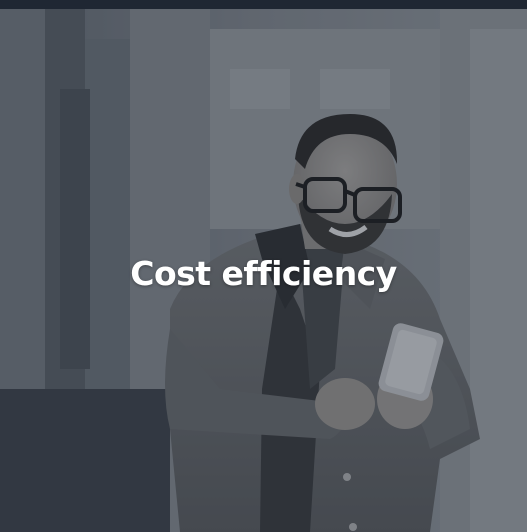  I want to click on card-title: Cost efficiency, so click(263, 273).